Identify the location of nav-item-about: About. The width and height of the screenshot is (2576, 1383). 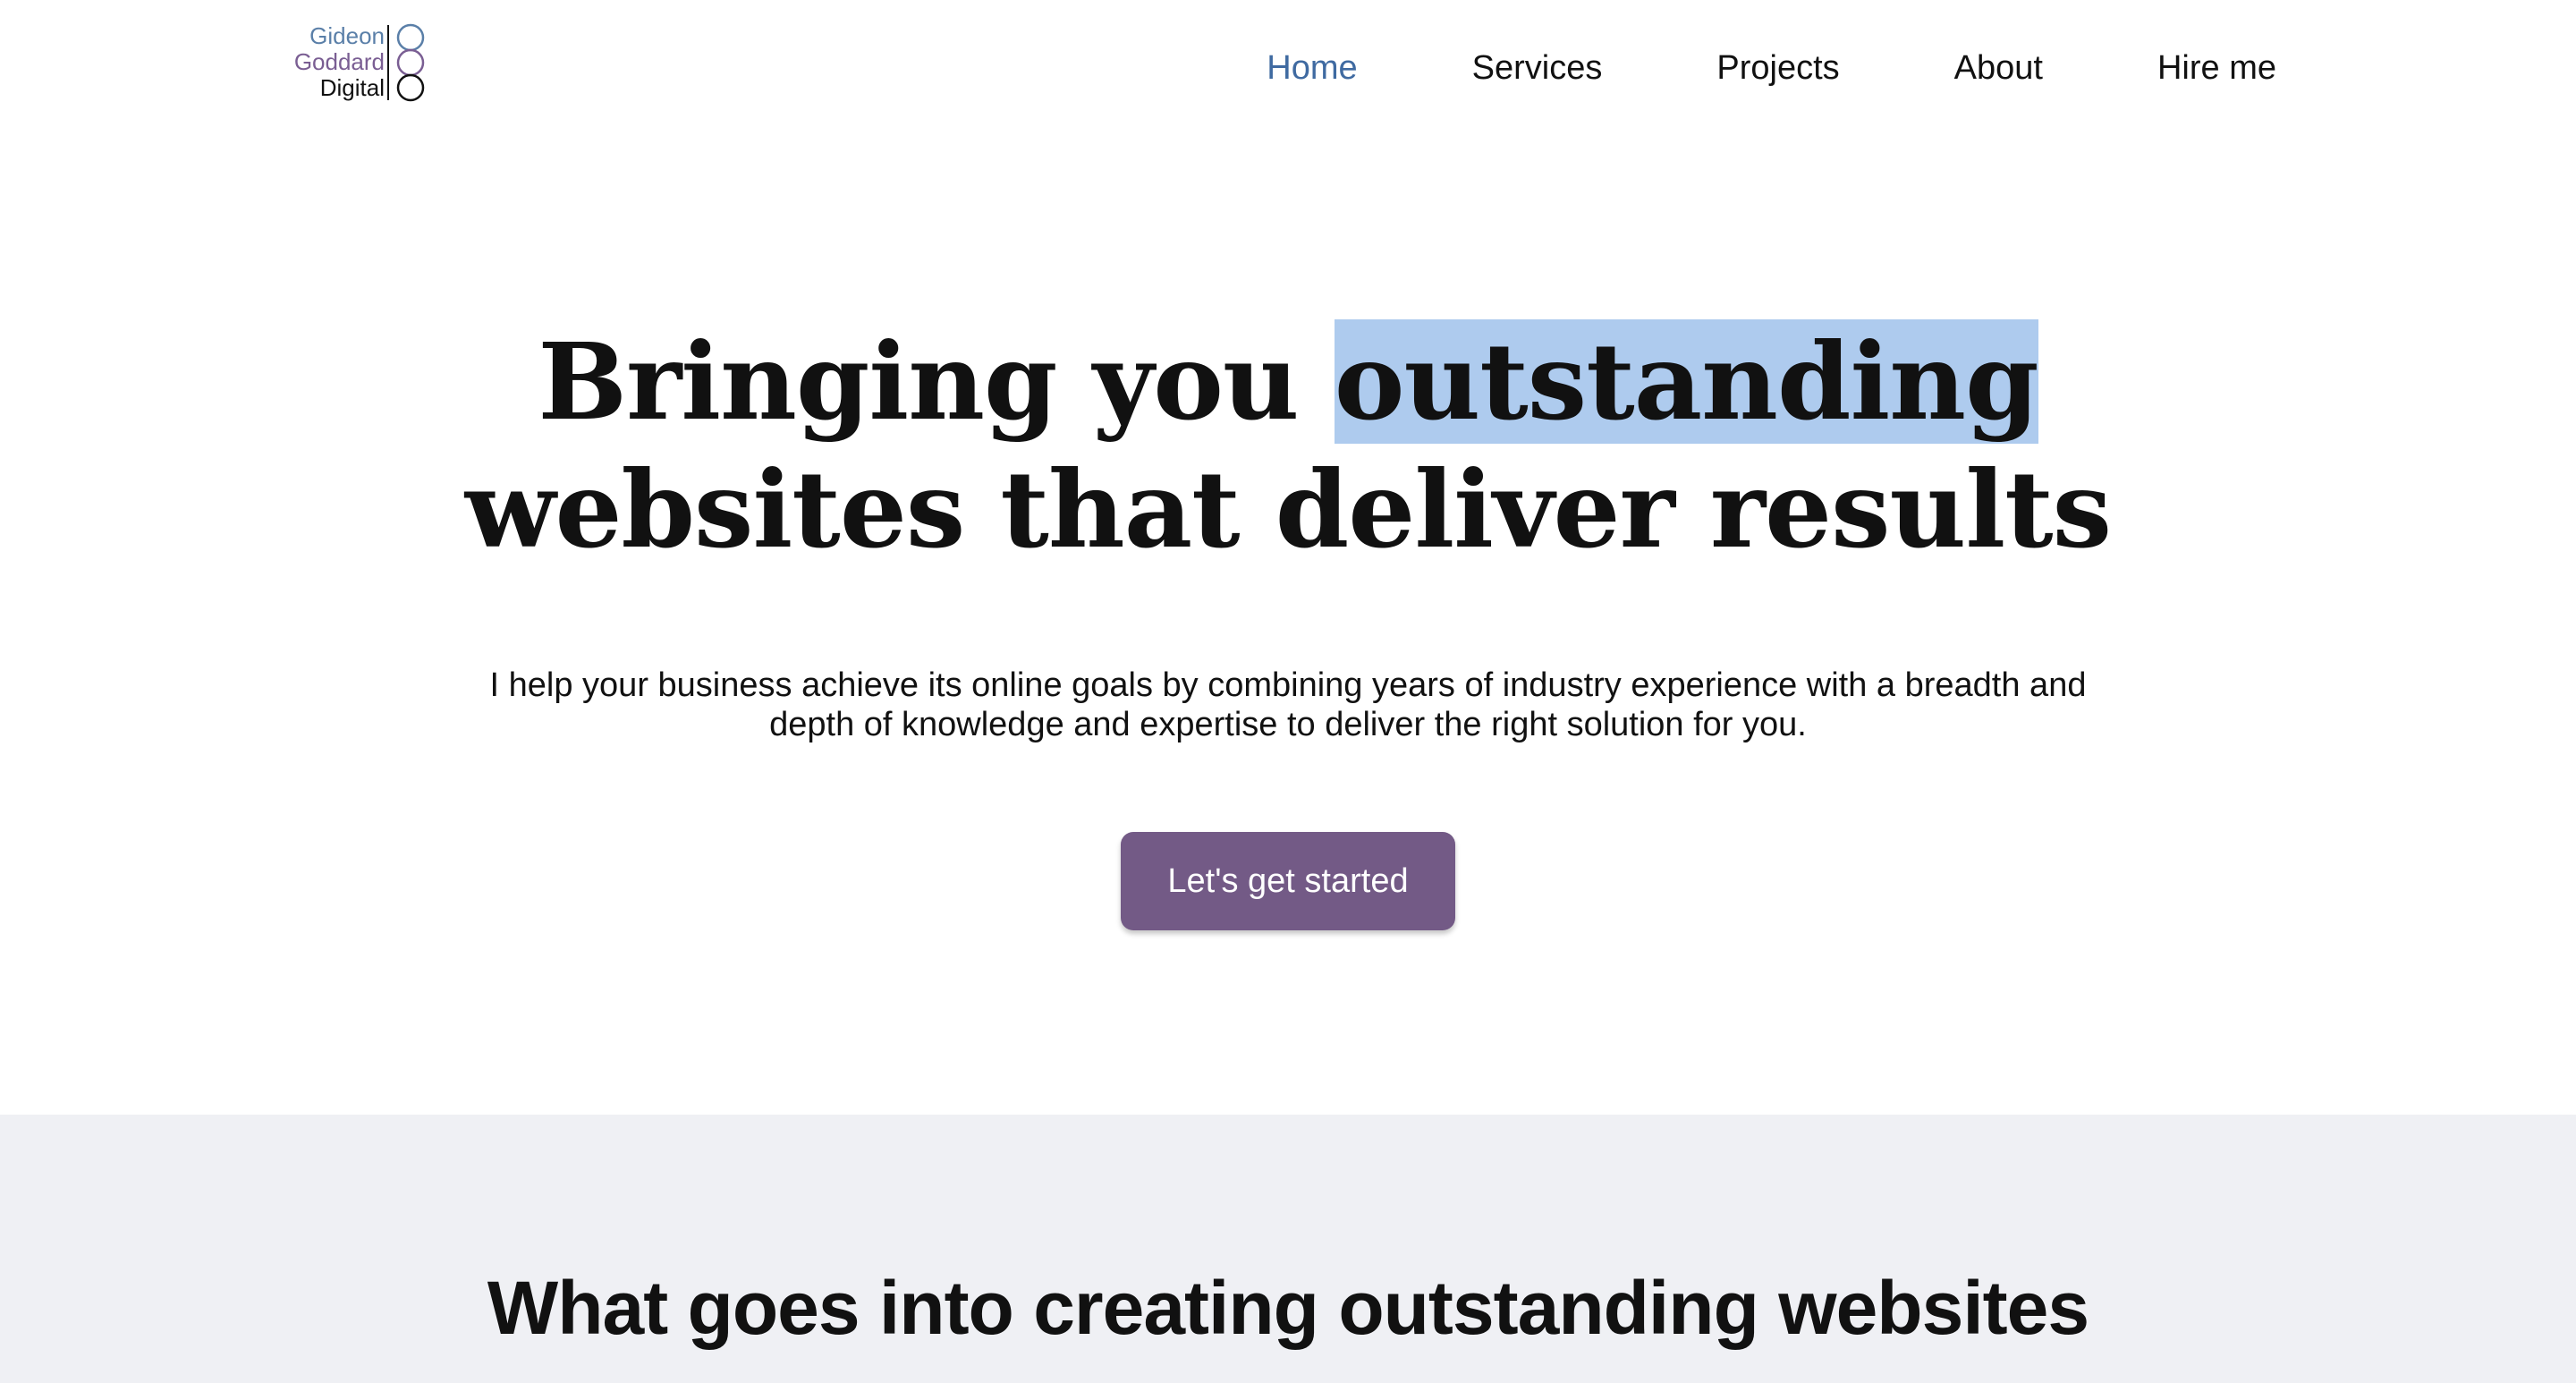
(1998, 68).